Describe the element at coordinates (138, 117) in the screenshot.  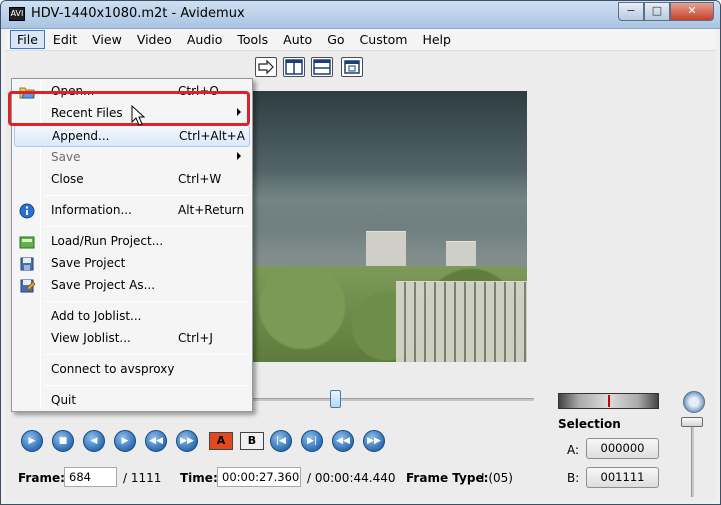
I see `mouse-cursor-icon` at that location.